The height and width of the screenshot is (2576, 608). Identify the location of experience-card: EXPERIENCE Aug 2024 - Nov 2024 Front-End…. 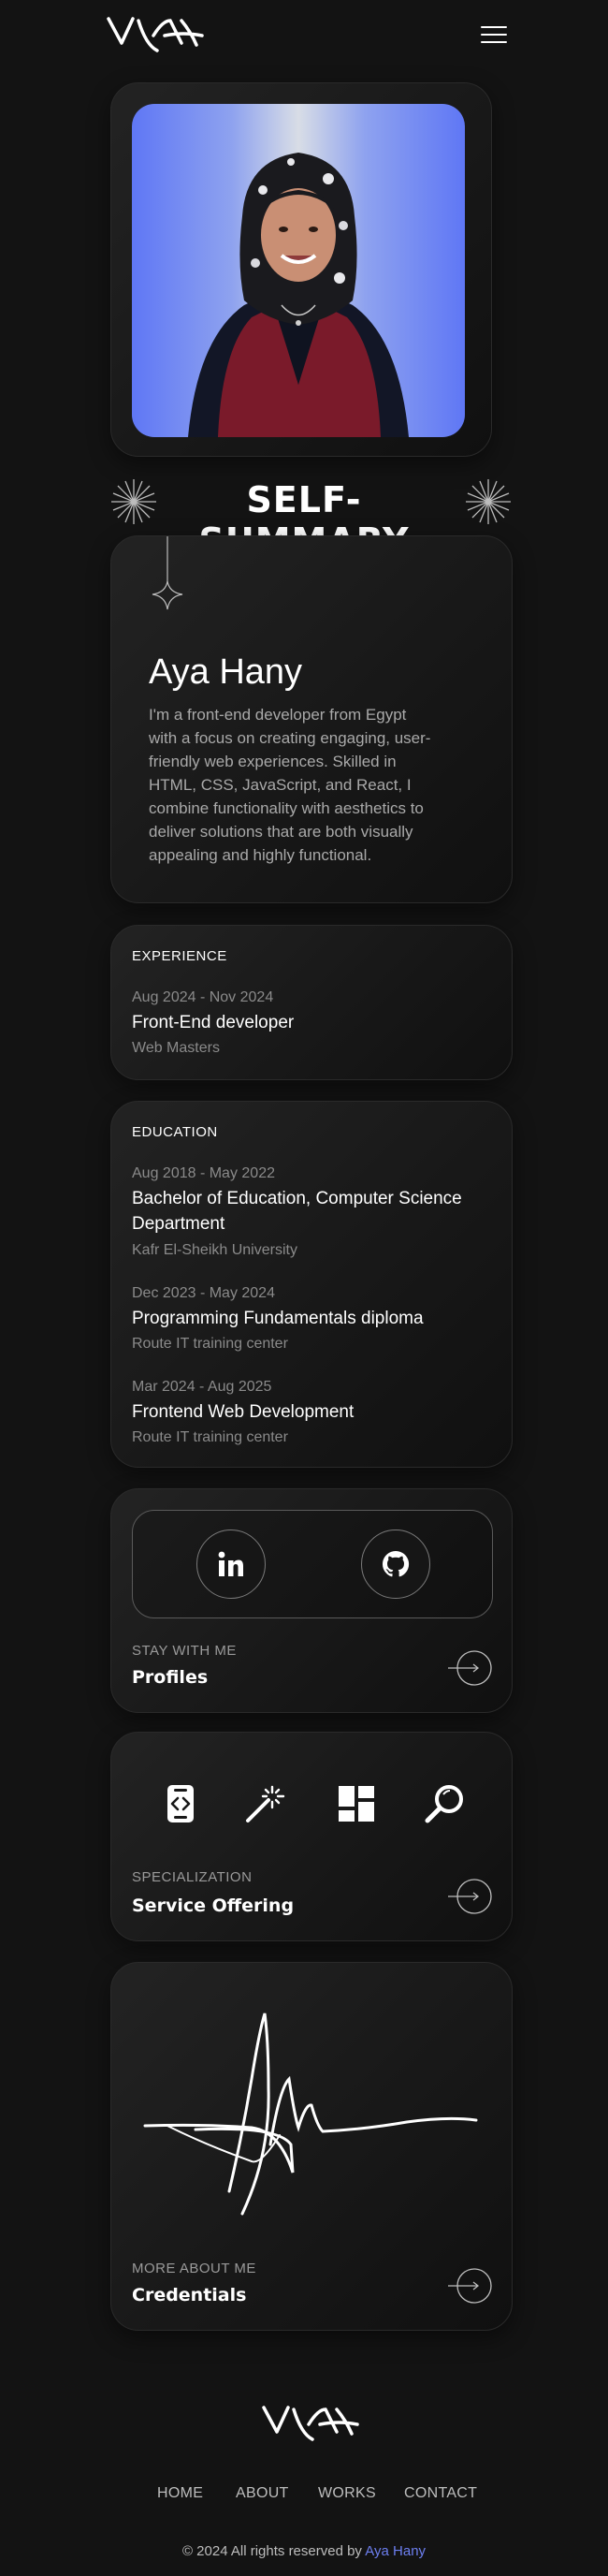
(311, 1002).